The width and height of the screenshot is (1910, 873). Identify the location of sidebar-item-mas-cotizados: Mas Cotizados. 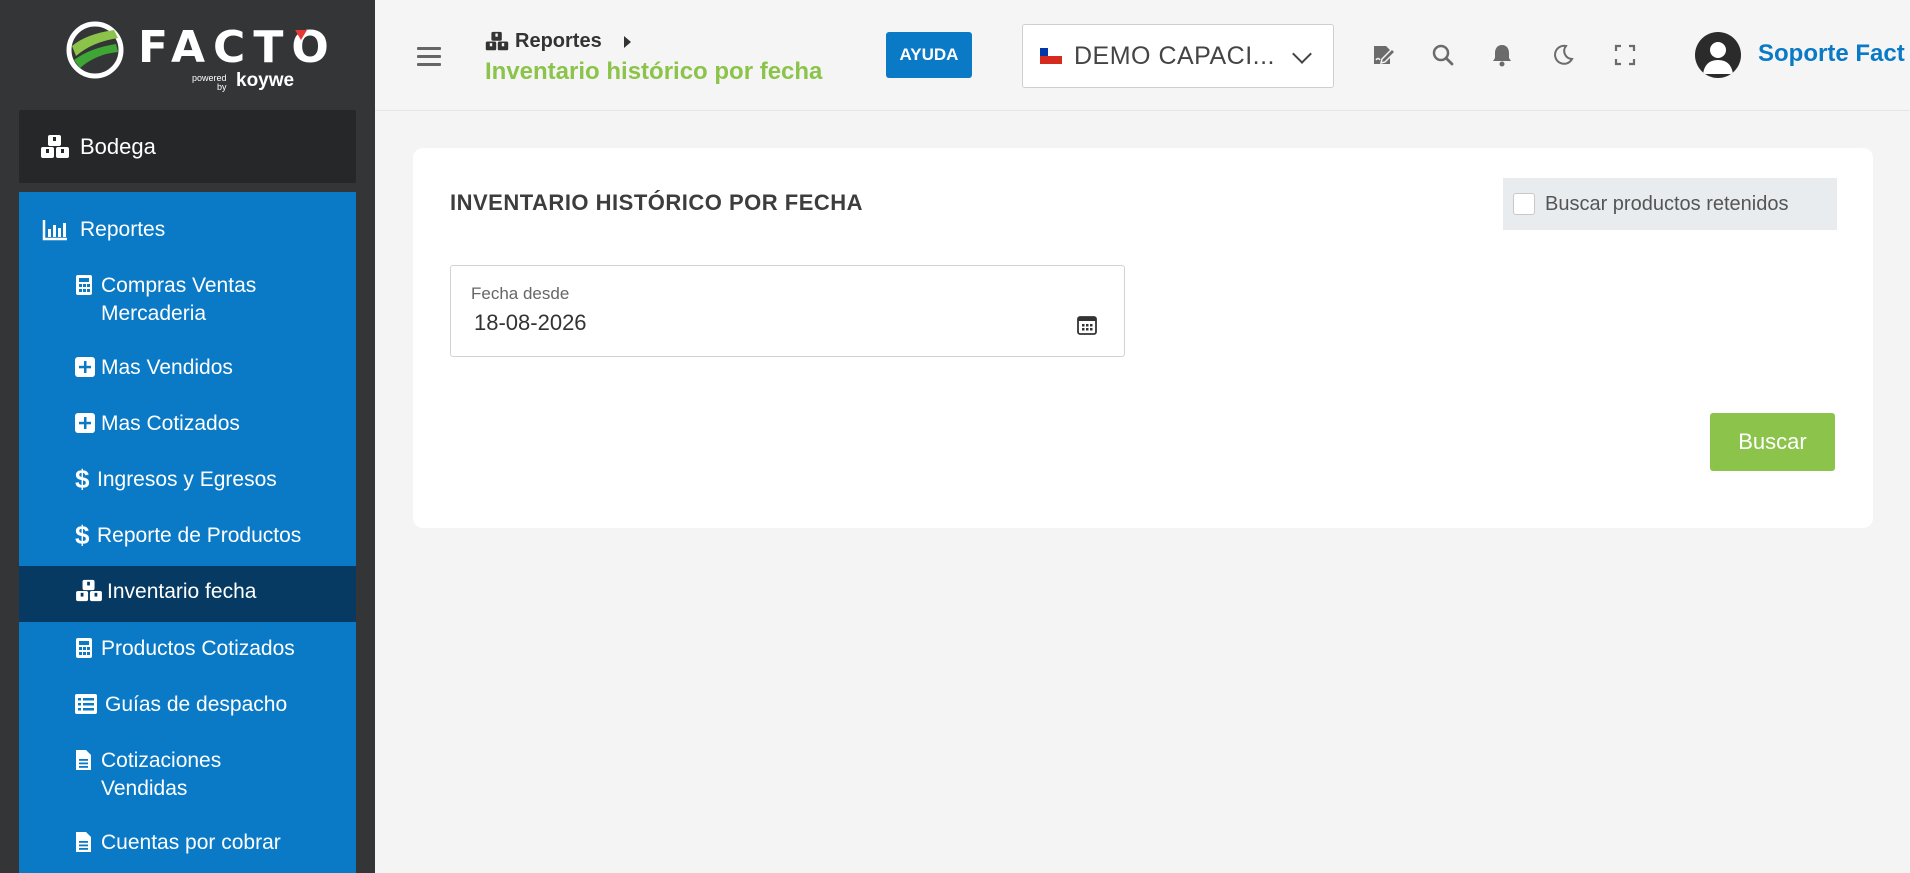
(187, 424).